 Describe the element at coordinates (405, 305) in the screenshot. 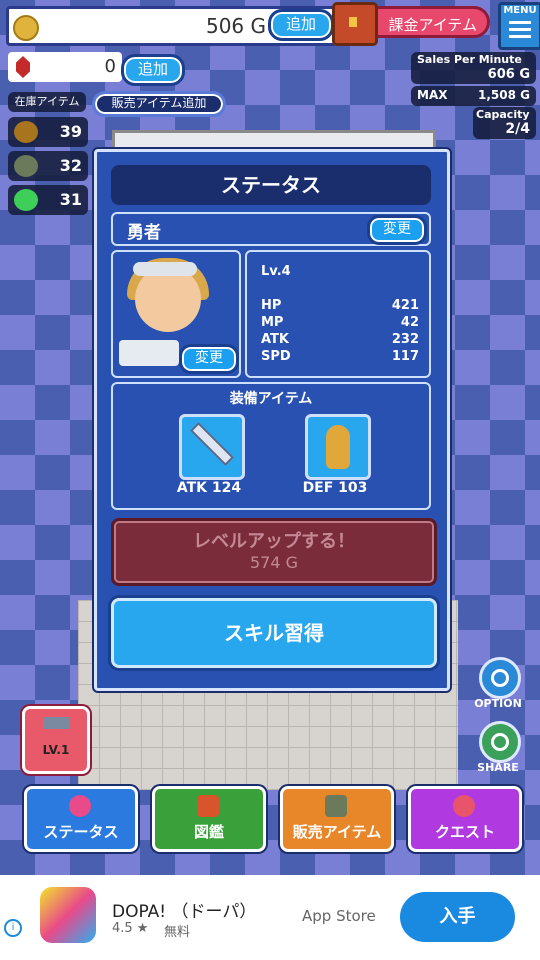

I see `stat-value: 421` at that location.